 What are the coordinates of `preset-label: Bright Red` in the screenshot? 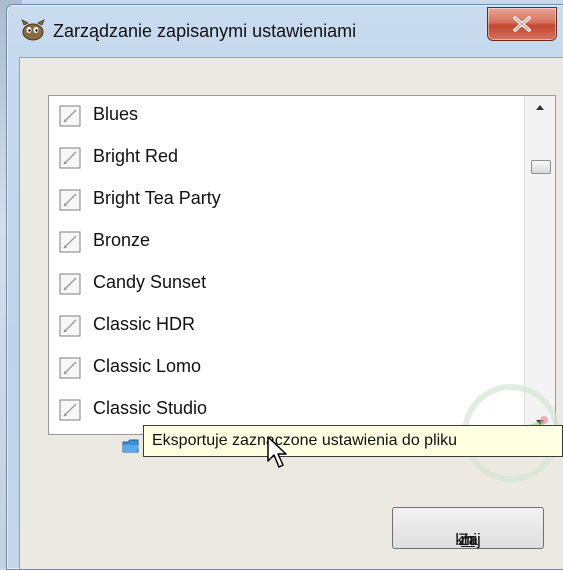 It's located at (136, 156).